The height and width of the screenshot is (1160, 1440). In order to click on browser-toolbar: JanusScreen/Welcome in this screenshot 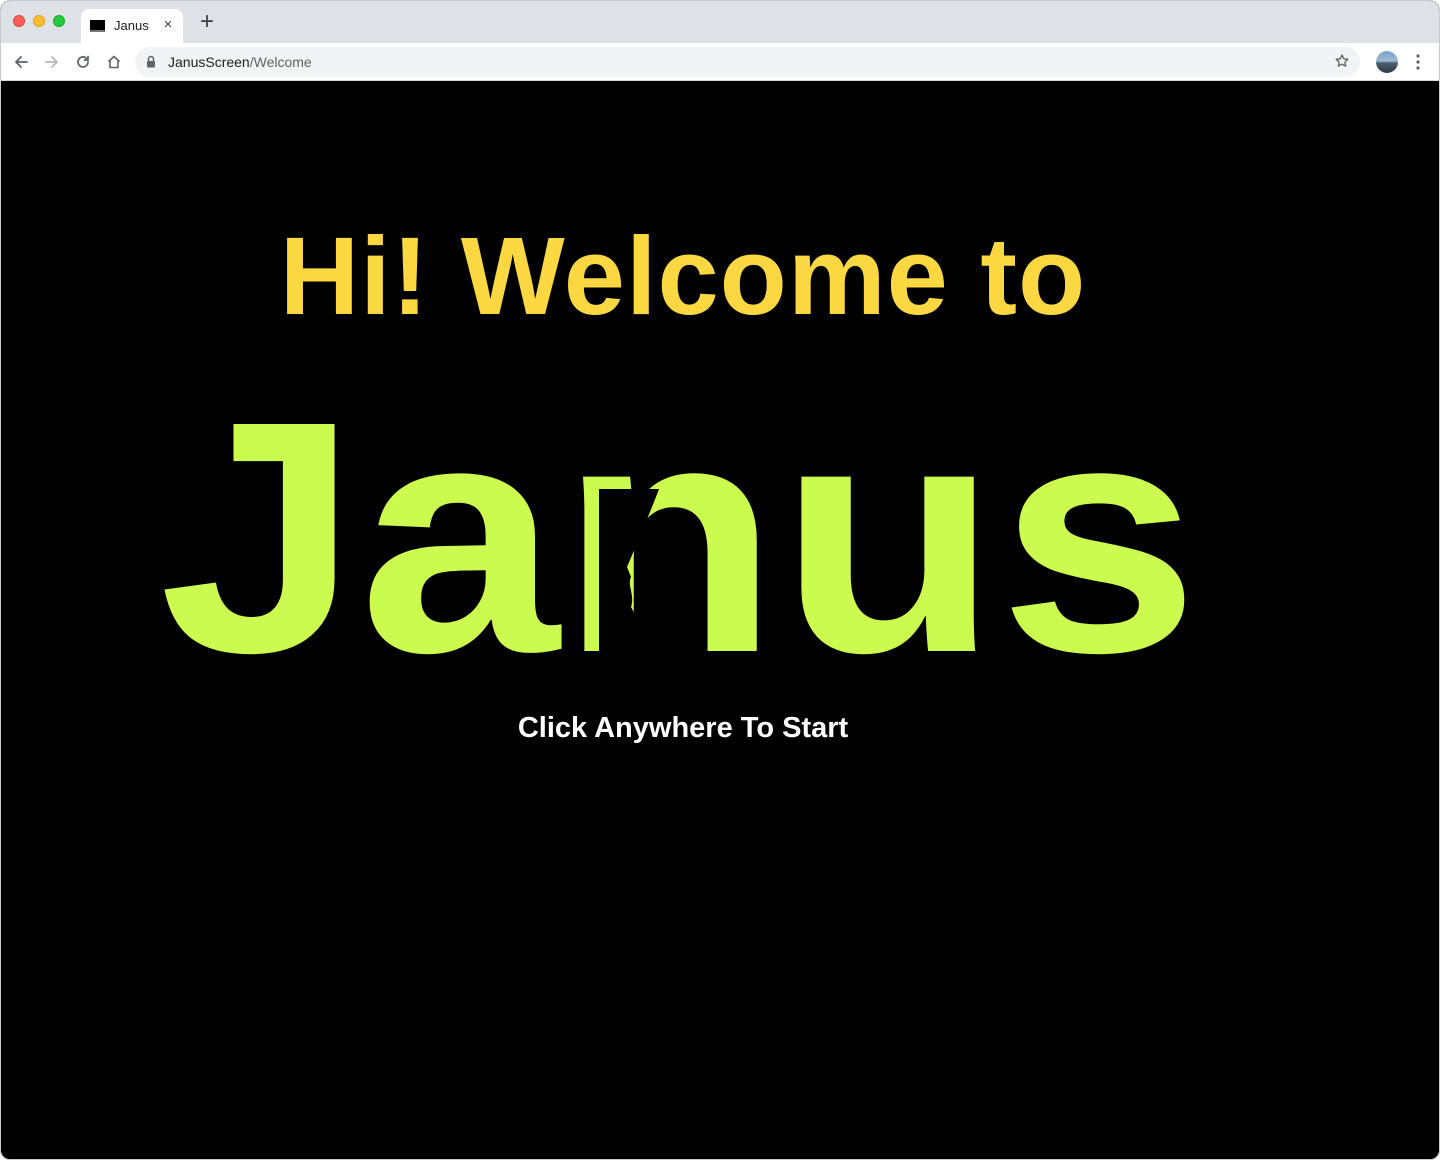, I will do `click(720, 62)`.